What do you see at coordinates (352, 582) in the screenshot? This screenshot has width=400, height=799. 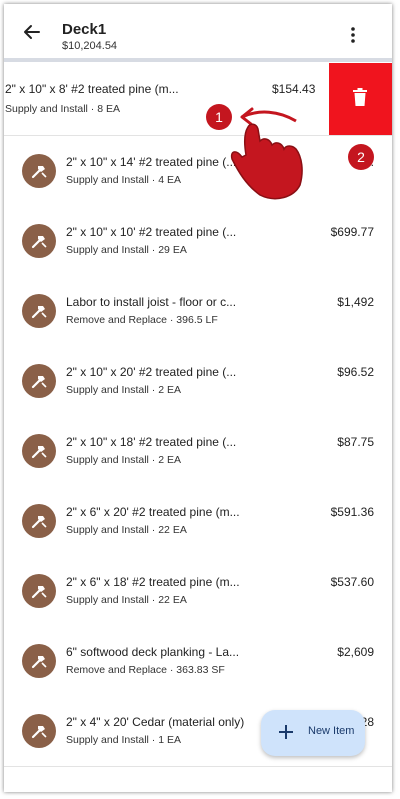 I see `item-price: $537.60` at bounding box center [352, 582].